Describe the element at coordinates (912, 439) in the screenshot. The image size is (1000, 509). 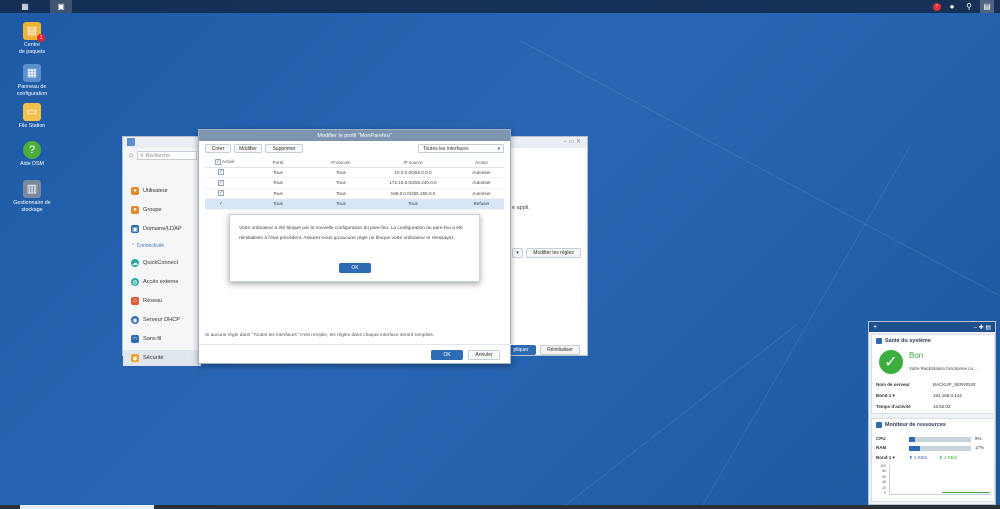
I see `cpu-bar-fill` at that location.